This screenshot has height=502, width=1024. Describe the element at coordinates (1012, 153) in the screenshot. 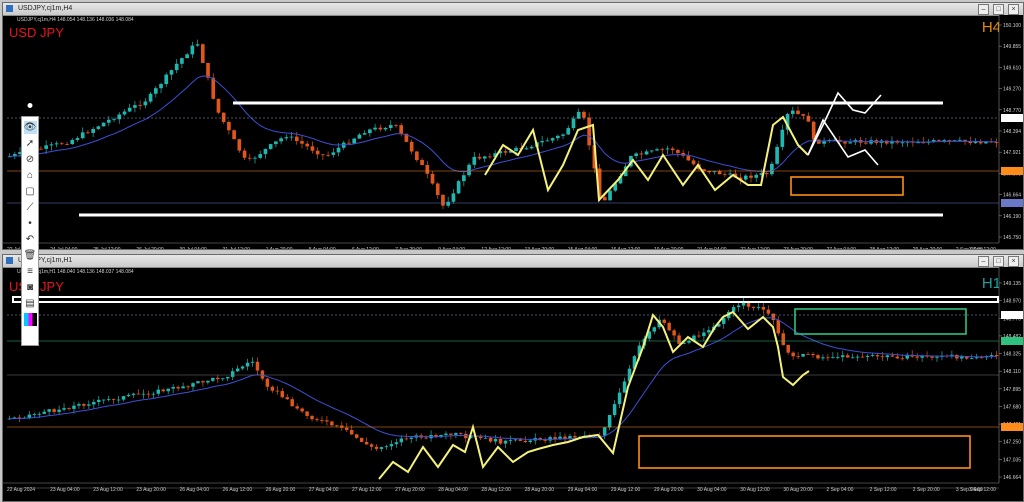

I see `y-tick-label: 147.921` at that location.